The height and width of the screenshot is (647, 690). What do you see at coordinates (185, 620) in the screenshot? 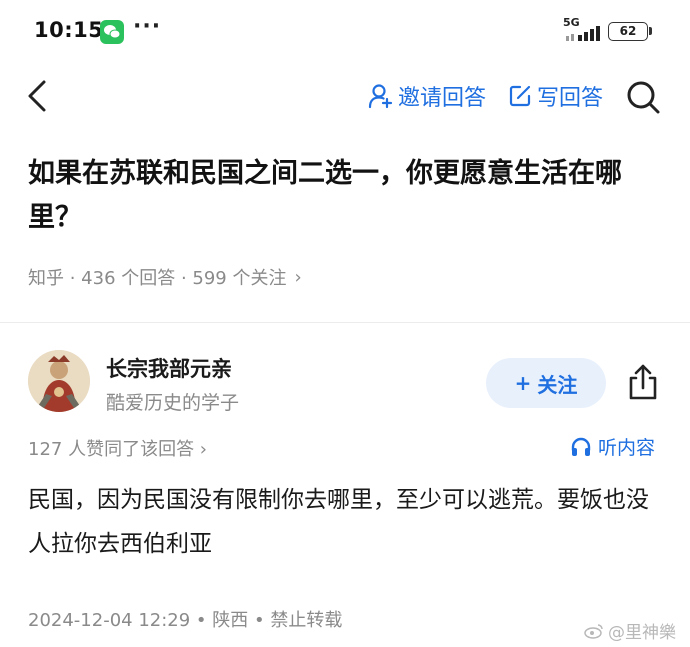
I see `answer-footer: 2024-12-04 12:29 • 陕西 • 禁止转载` at bounding box center [185, 620].